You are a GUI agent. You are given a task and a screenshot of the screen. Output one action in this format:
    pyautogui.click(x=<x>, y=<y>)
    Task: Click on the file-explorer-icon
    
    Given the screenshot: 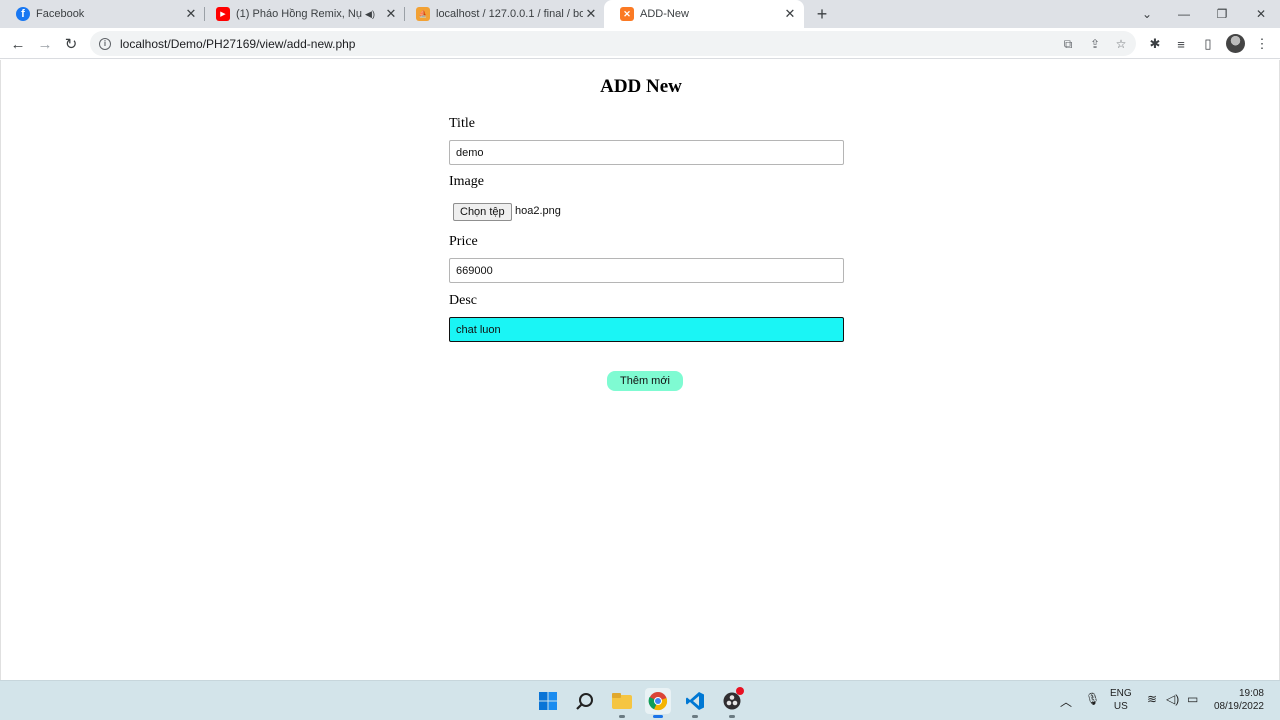 What is the action you would take?
    pyautogui.click(x=622, y=703)
    